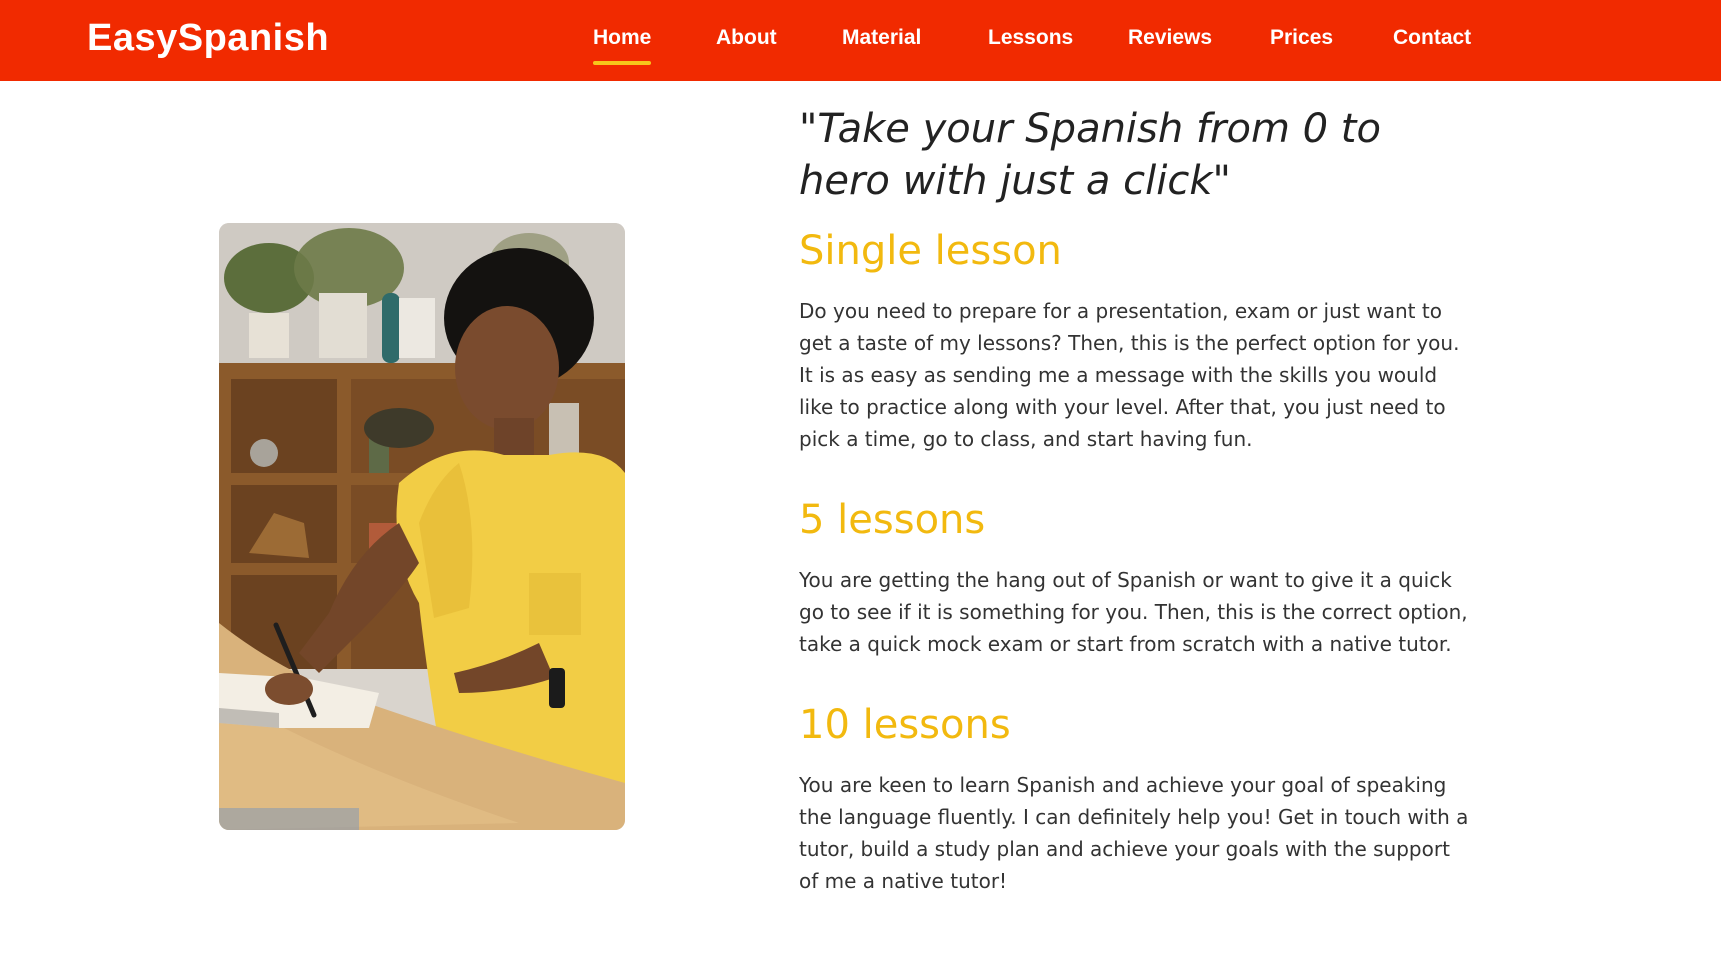  Describe the element at coordinates (892, 520) in the screenshot. I see `section-title-5-lessons: 5 lessons` at that location.